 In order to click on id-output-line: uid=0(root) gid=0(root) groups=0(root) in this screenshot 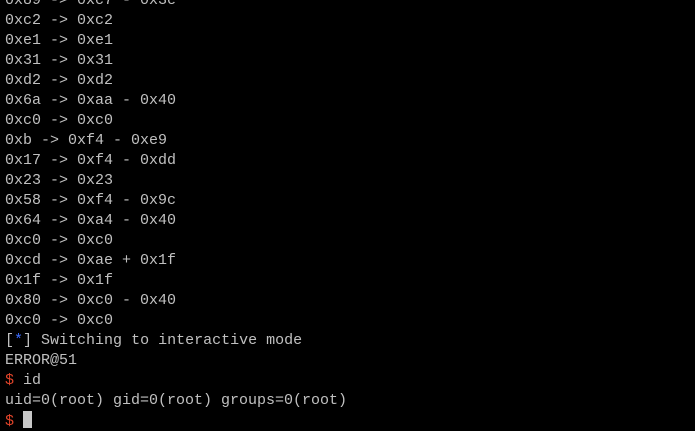, I will do `click(176, 400)`.